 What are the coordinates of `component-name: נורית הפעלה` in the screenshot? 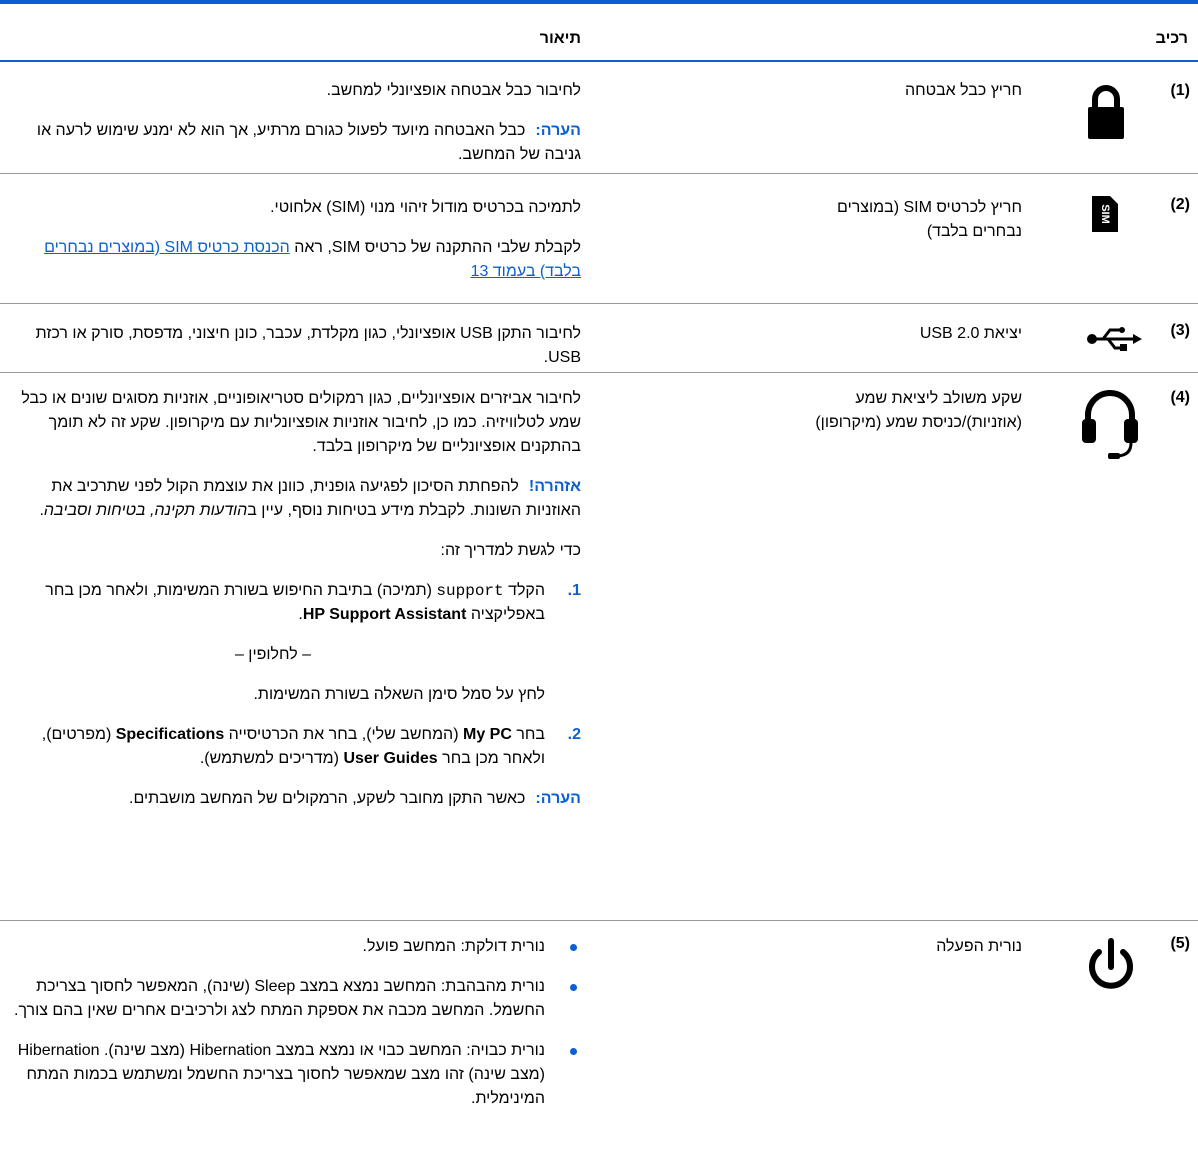 It's located at (979, 946).